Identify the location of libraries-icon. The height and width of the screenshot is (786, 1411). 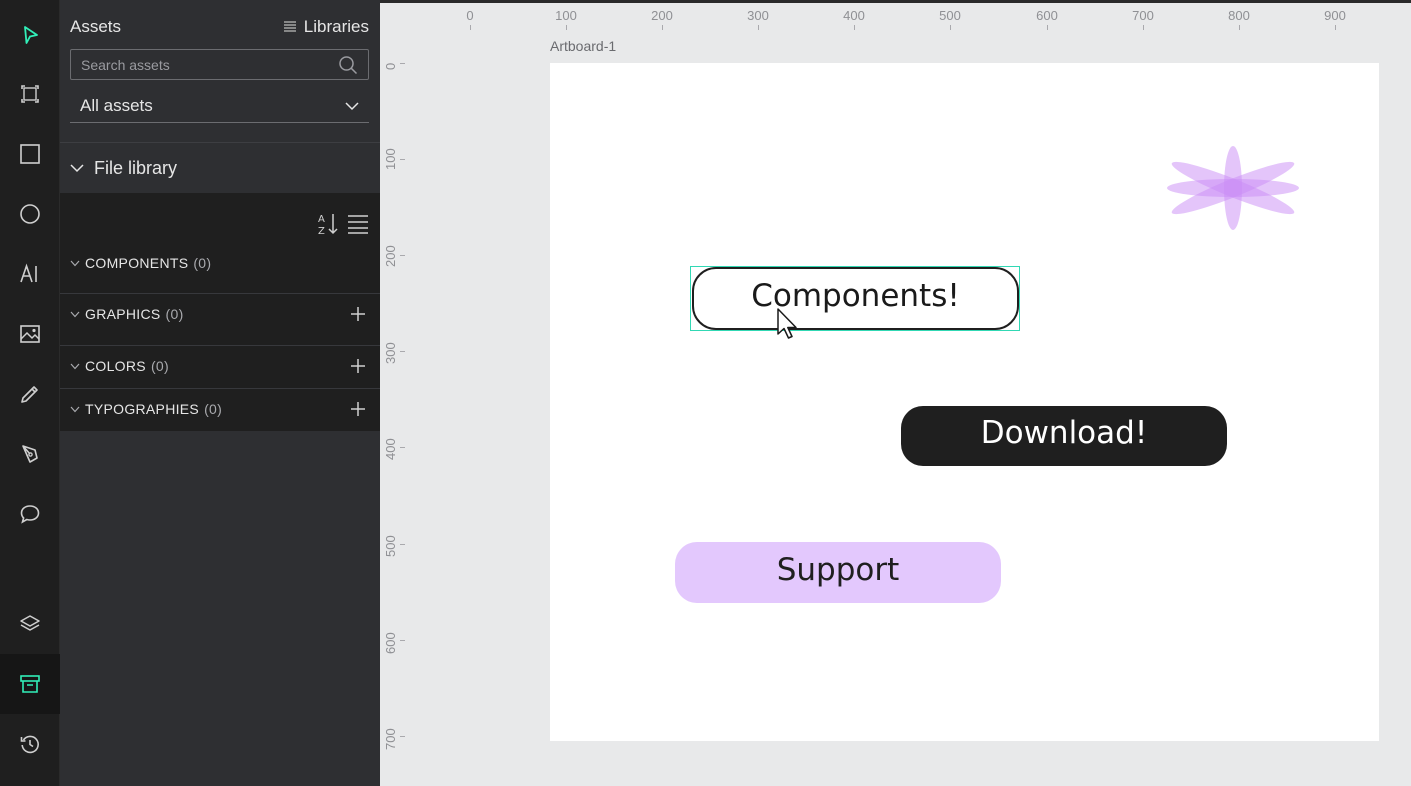
(289, 26).